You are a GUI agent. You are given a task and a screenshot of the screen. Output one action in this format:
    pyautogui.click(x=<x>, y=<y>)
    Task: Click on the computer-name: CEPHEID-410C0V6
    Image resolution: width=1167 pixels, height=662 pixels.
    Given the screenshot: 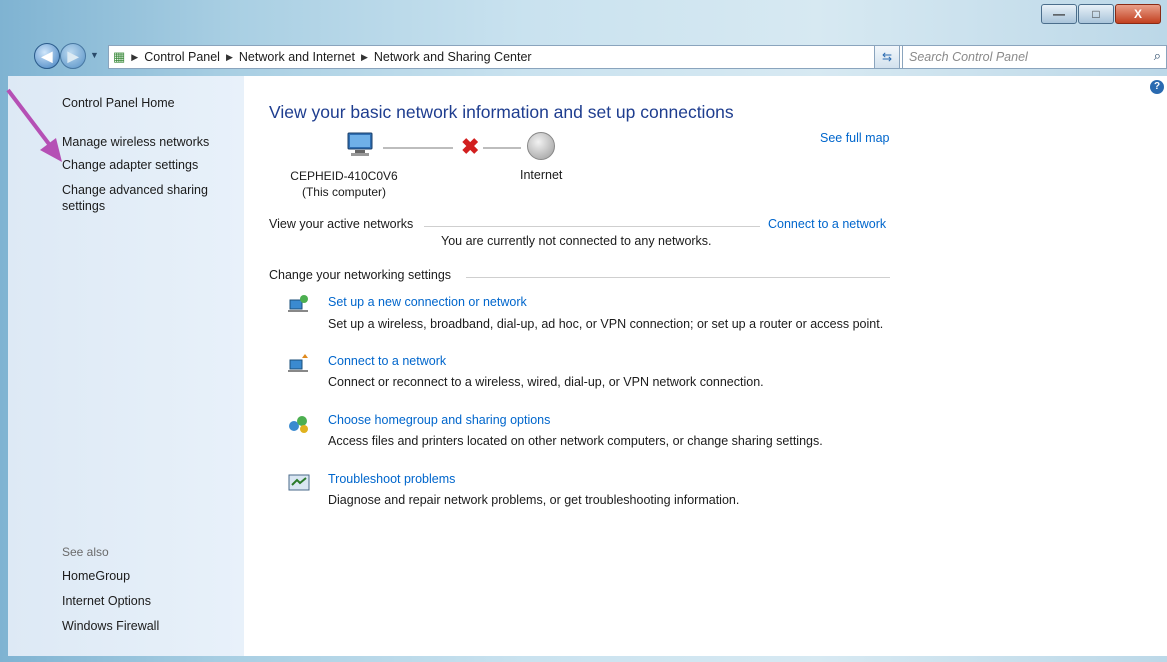 What is the action you would take?
    pyautogui.click(x=344, y=176)
    